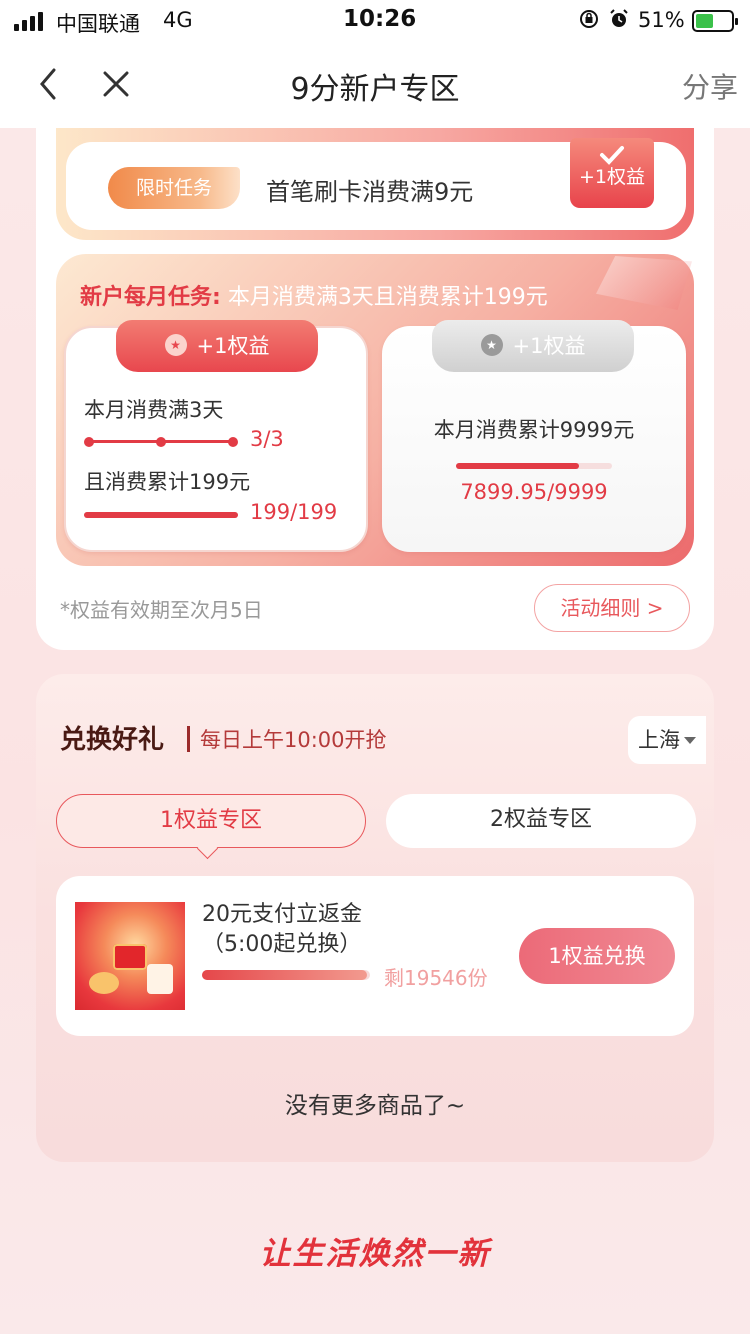  I want to click on title-divider, so click(188, 739).